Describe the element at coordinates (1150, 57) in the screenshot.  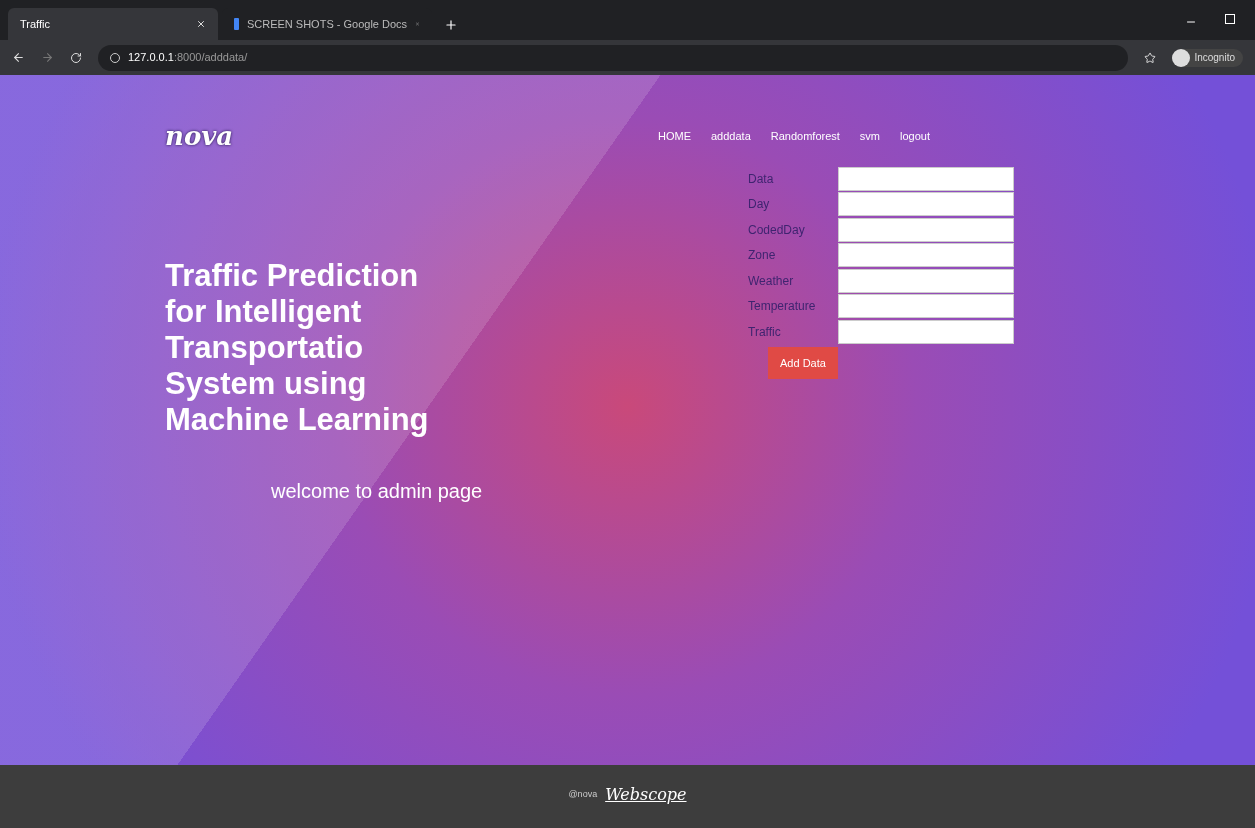
I see `star-icon` at that location.